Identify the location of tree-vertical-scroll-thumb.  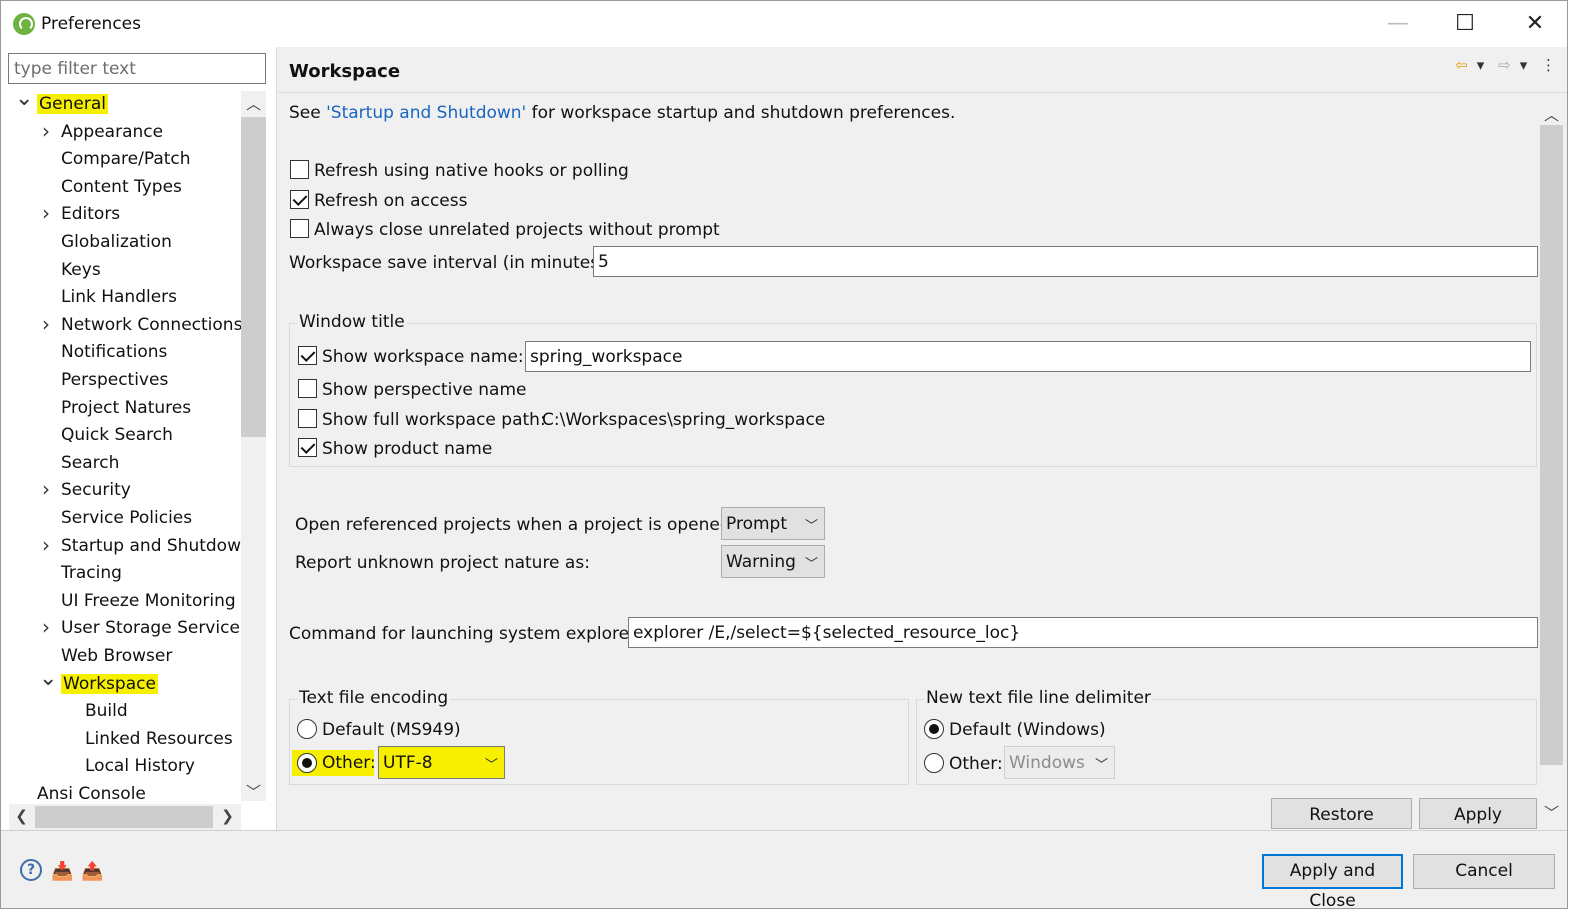
(253, 277).